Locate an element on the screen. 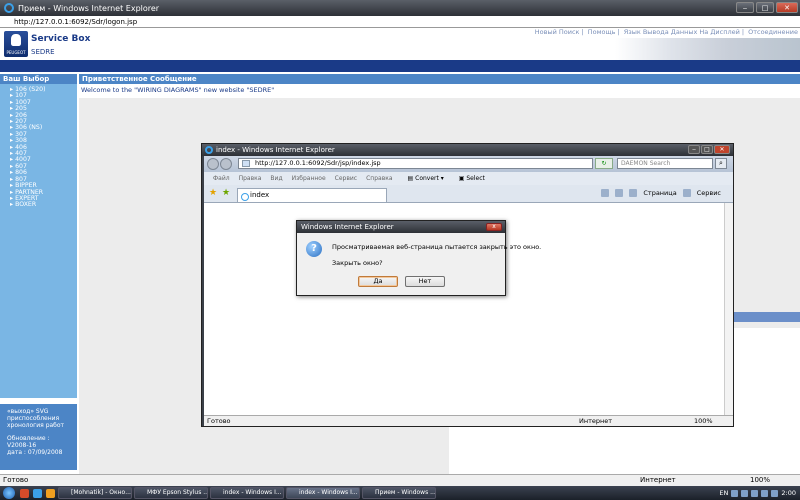  back-button is located at coordinates (213, 164).